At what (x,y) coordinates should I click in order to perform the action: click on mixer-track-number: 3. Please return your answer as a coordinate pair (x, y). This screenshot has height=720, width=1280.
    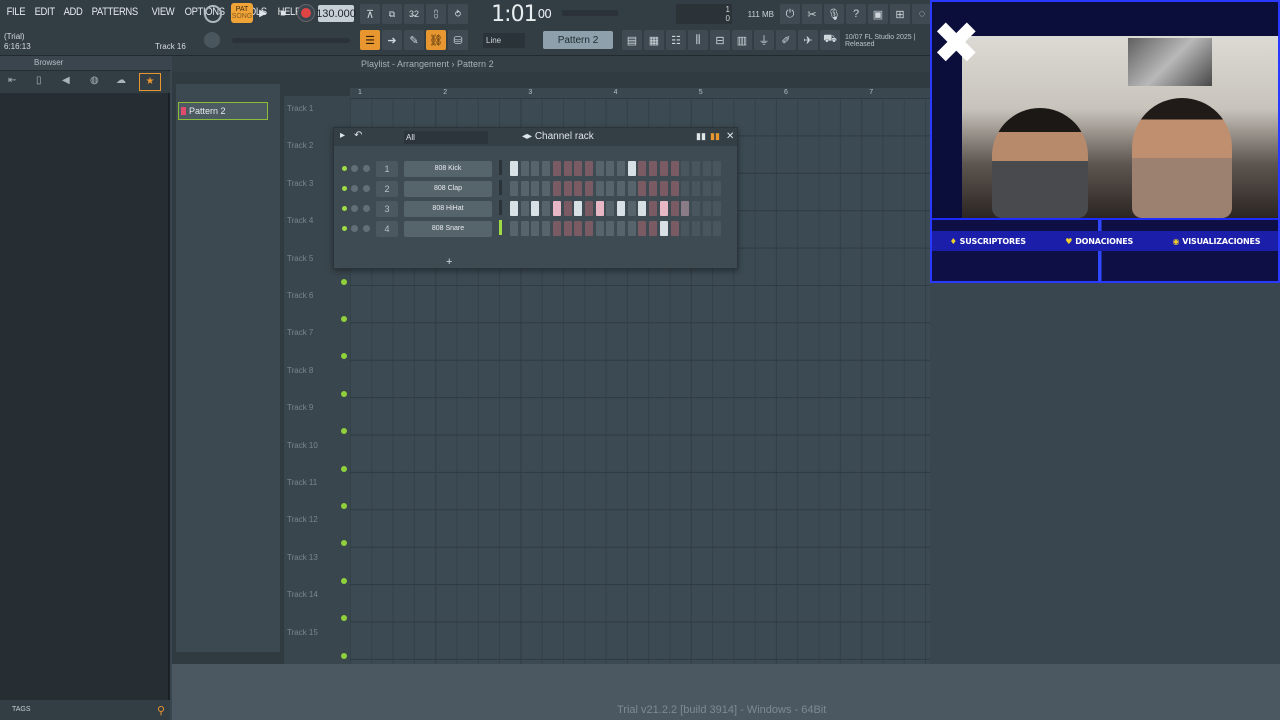
    Looking at the image, I should click on (387, 209).